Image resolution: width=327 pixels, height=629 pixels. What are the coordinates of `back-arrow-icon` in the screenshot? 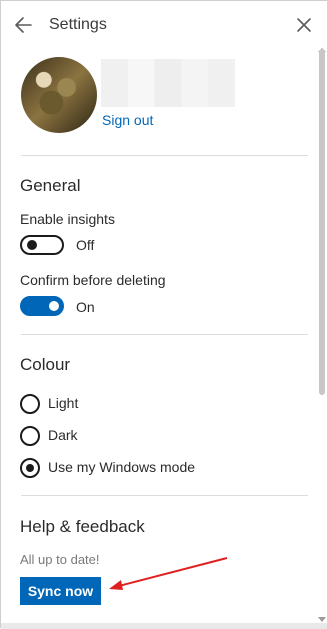 It's located at (23, 25).